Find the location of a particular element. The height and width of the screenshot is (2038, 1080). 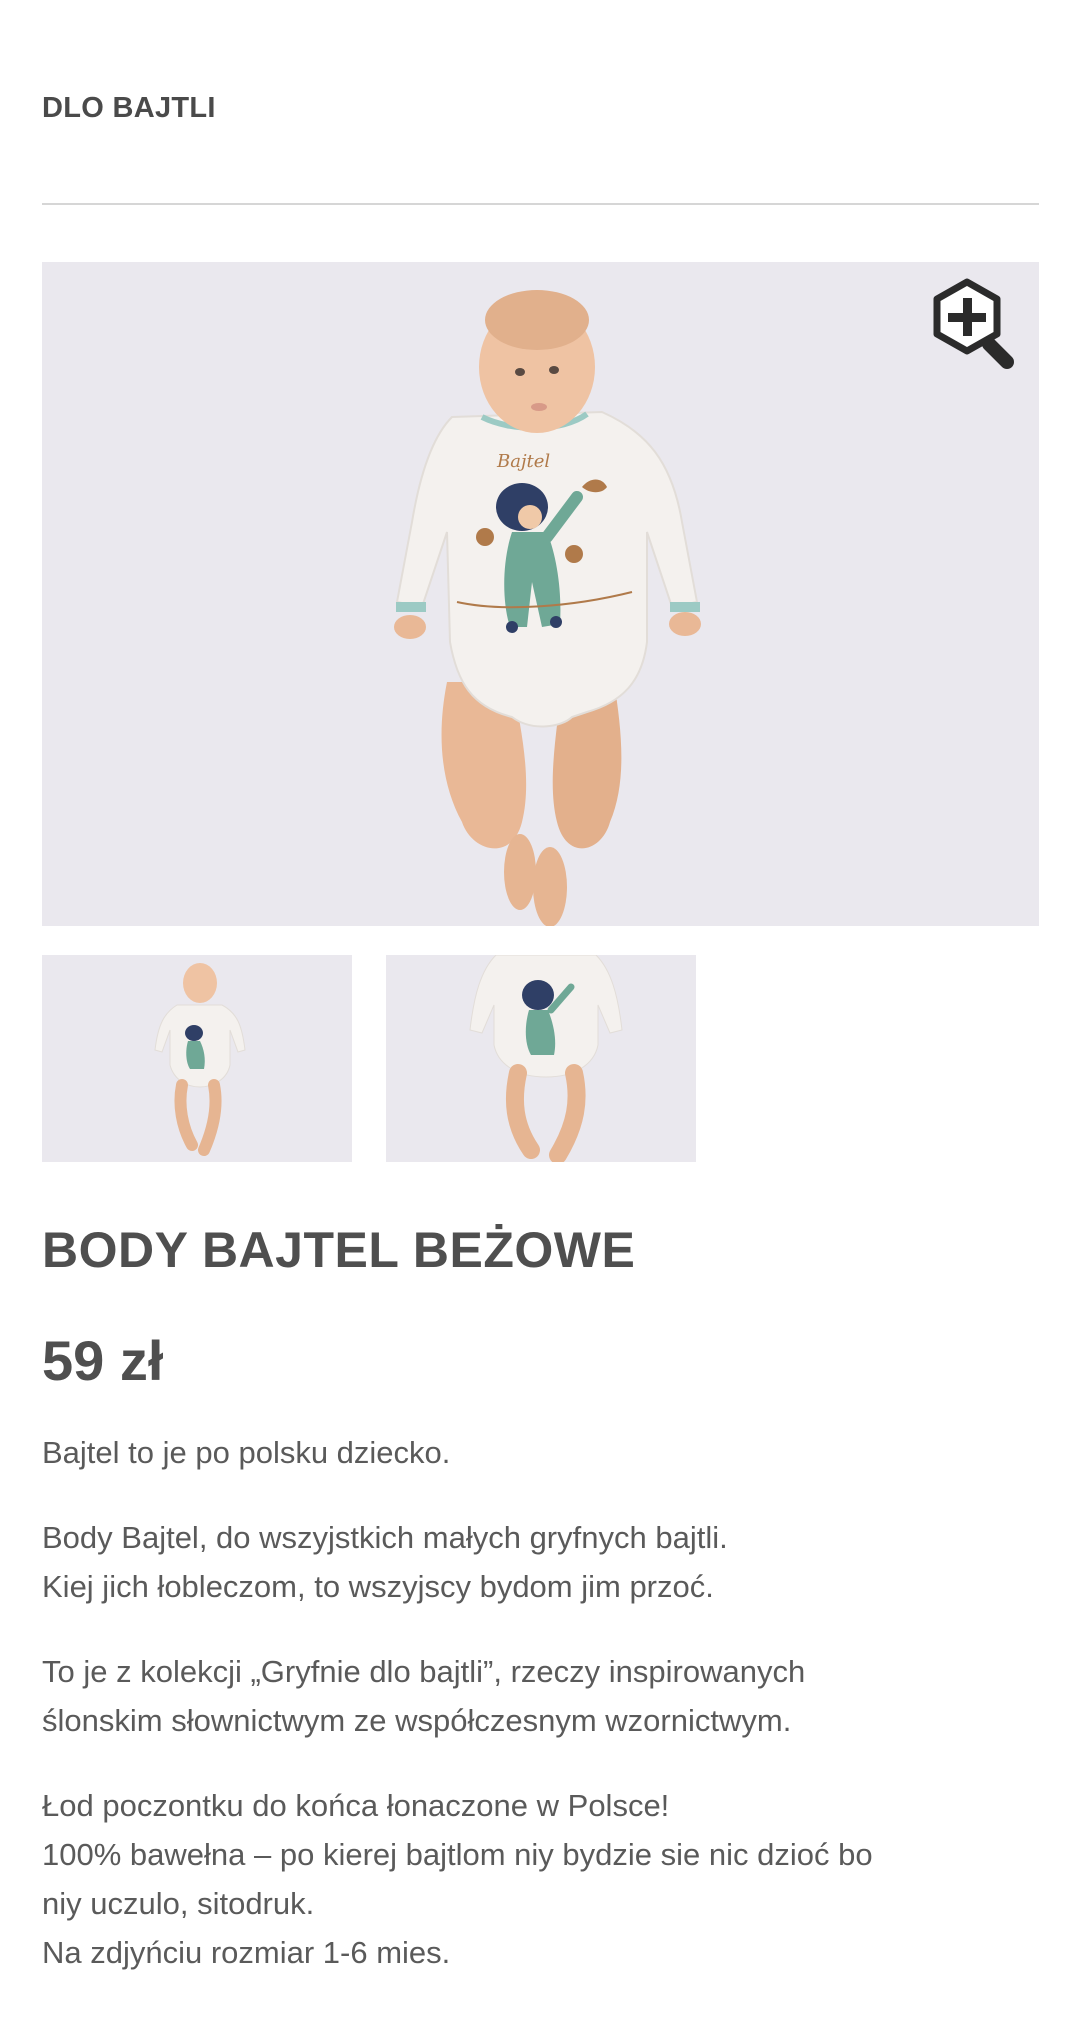

description-line: Na zdjyńciu rozmiar 1-6 mies. is located at coordinates (246, 1952).